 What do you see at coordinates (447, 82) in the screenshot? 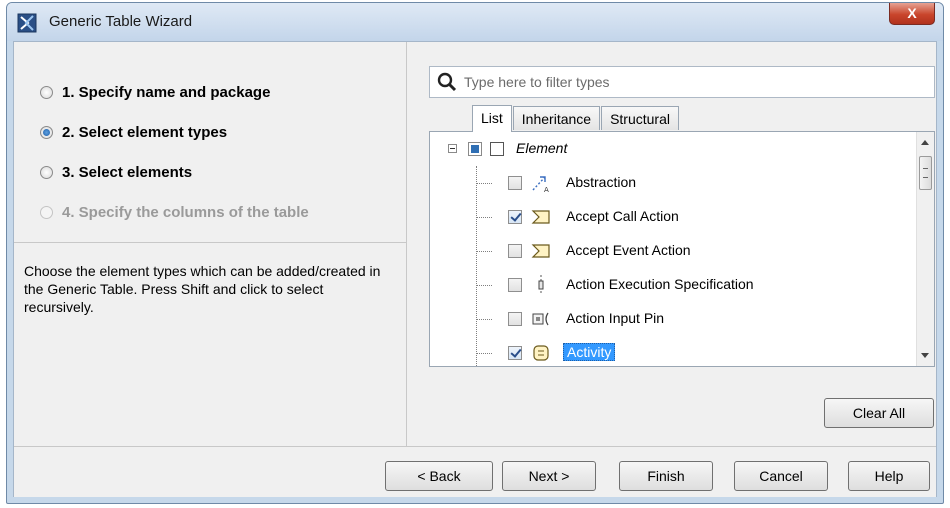
I see `search-icon` at bounding box center [447, 82].